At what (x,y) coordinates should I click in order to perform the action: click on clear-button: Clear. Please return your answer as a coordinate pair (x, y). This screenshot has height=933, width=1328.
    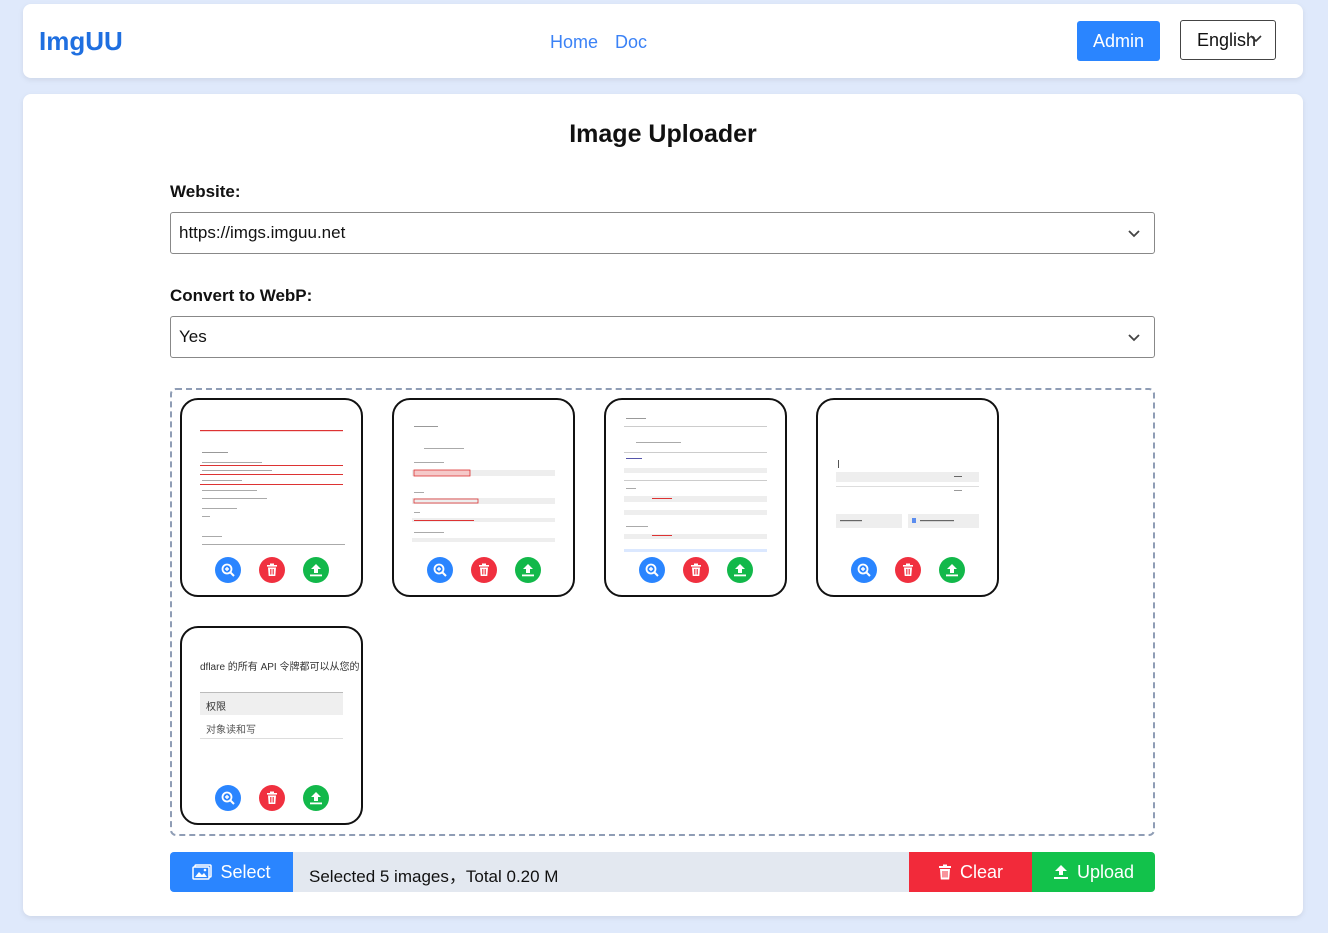
    Looking at the image, I should click on (970, 872).